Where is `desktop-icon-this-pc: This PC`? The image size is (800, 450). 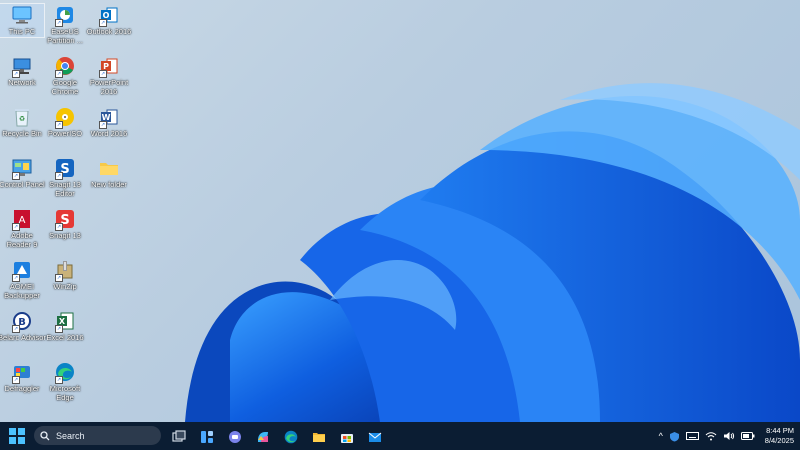 desktop-icon-this-pc: This PC is located at coordinates (22, 20).